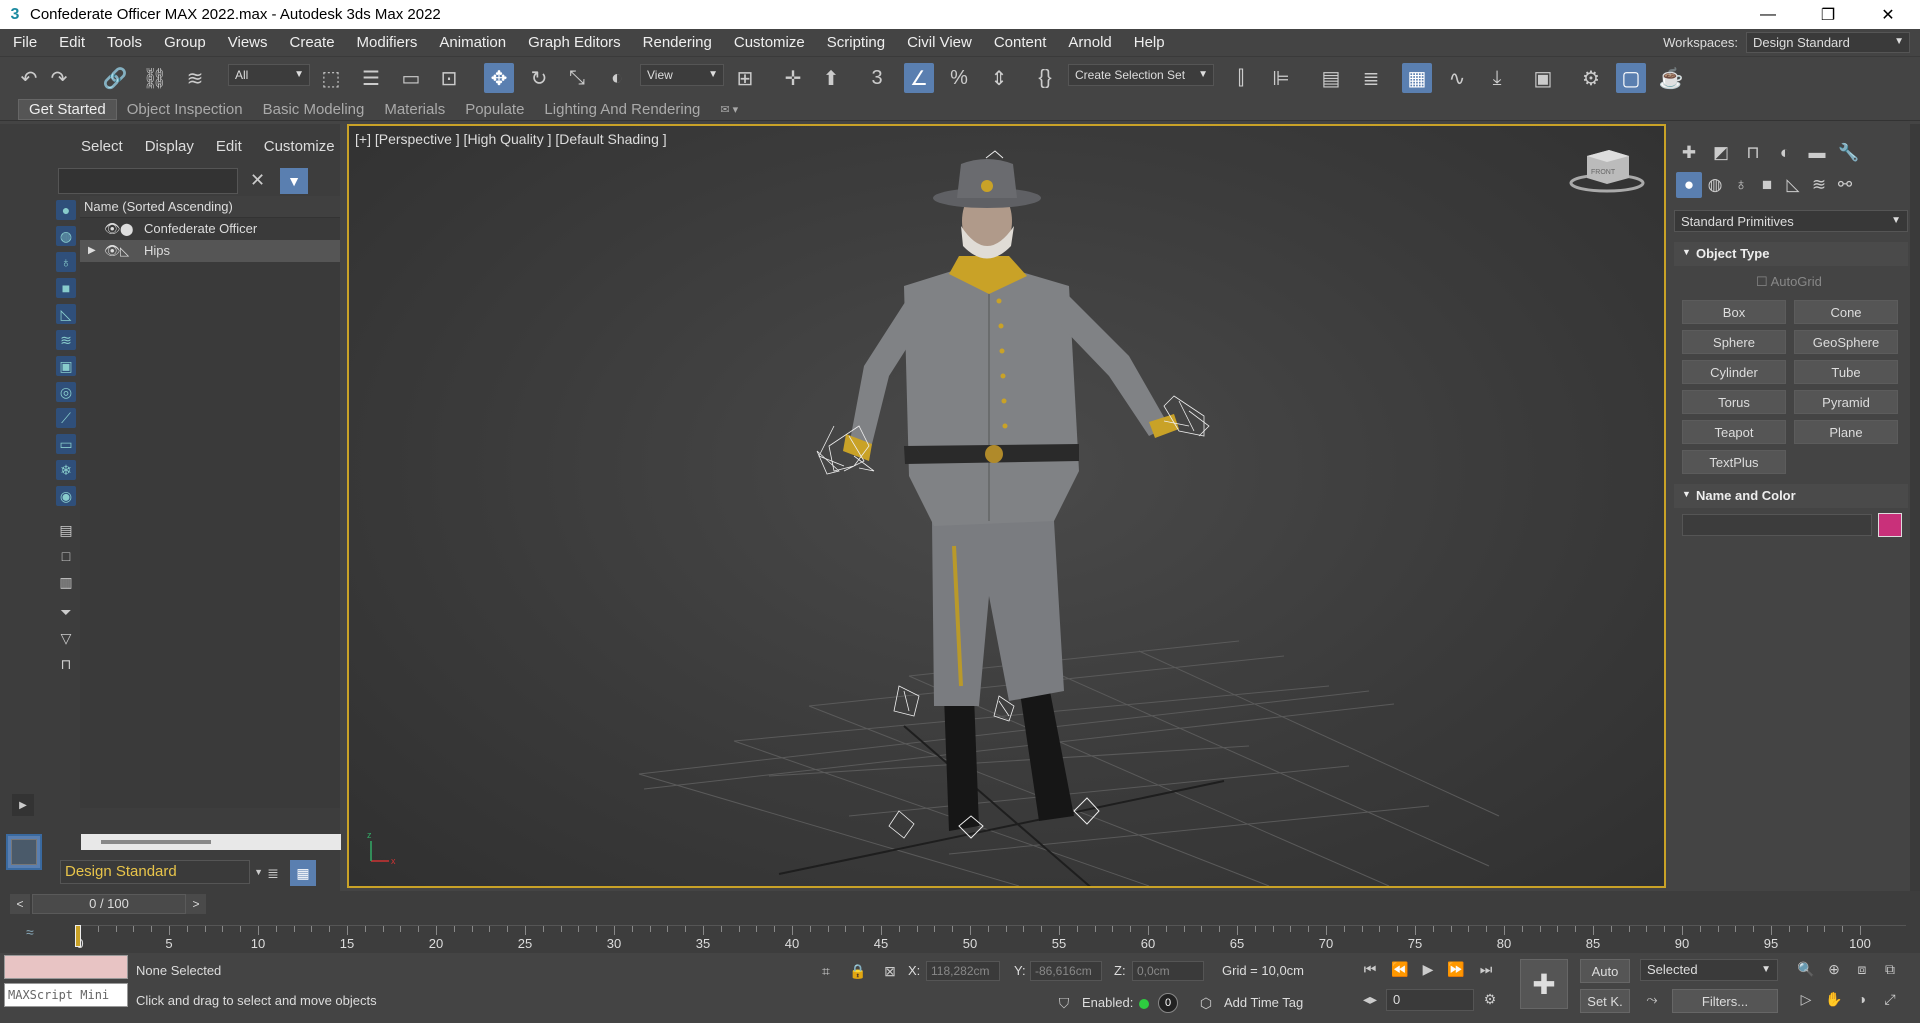  What do you see at coordinates (1428, 969) in the screenshot?
I see `play-icon: ▶` at bounding box center [1428, 969].